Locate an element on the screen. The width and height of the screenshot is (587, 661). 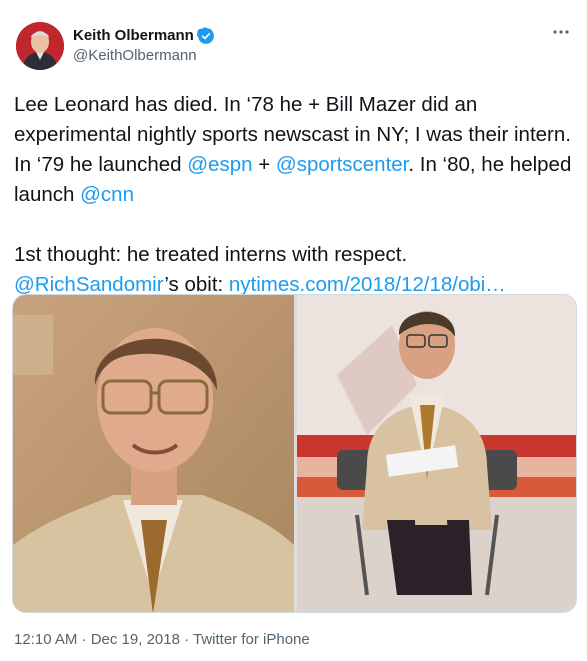
tweet-text-part: ’s obit: is located at coordinates (196, 284).